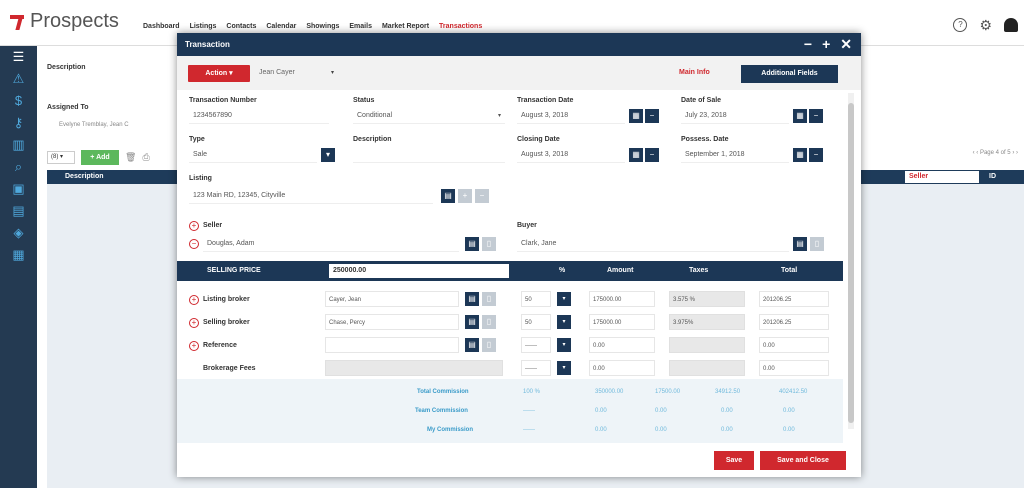 The width and height of the screenshot is (1024, 488). Describe the element at coordinates (419, 271) in the screenshot. I see `selling-price-input: 250000.00` at that location.